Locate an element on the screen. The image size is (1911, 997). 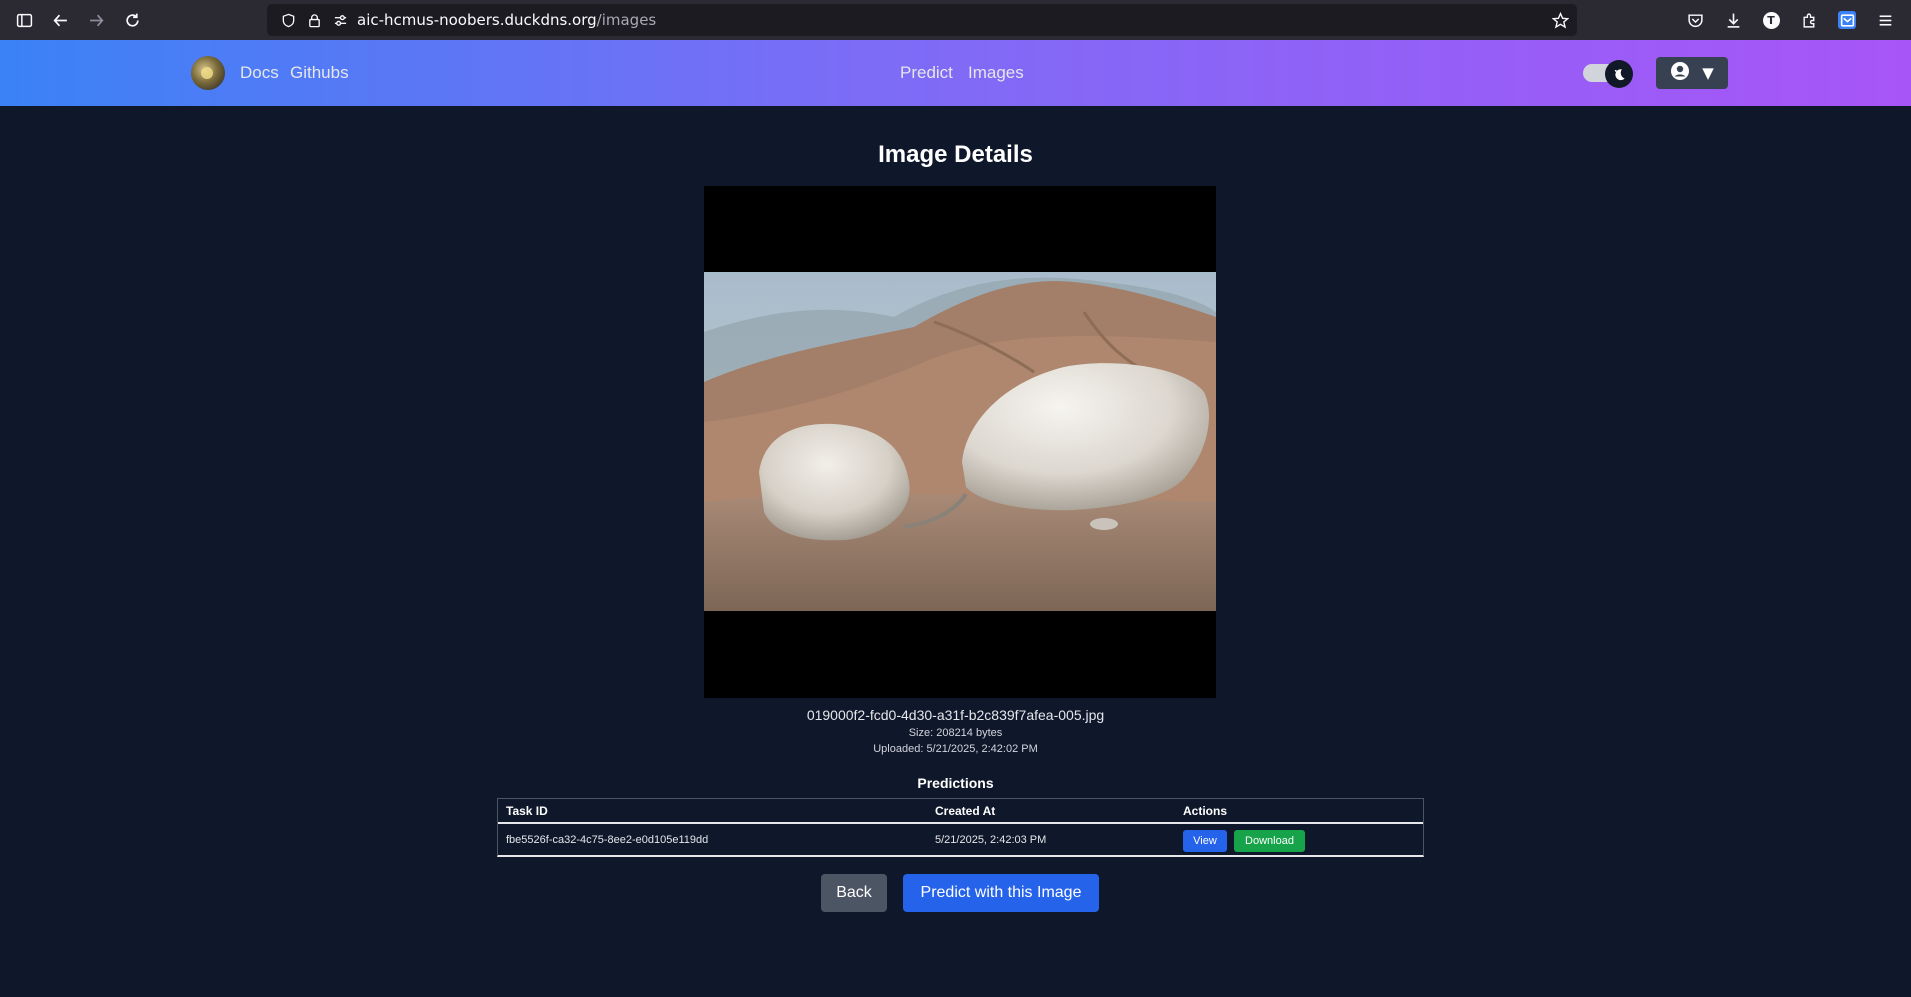
downloads-icon is located at coordinates (1733, 20).